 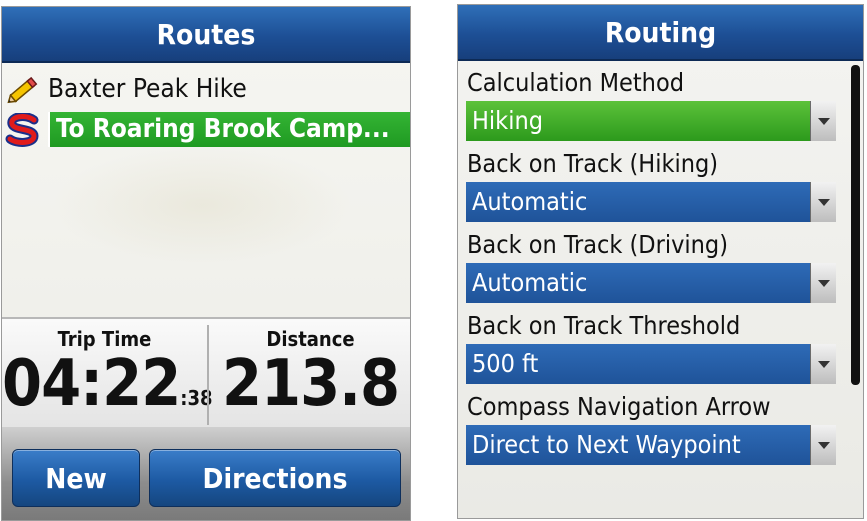 I want to click on calculation-method-dropdown: Hiking, so click(x=651, y=121).